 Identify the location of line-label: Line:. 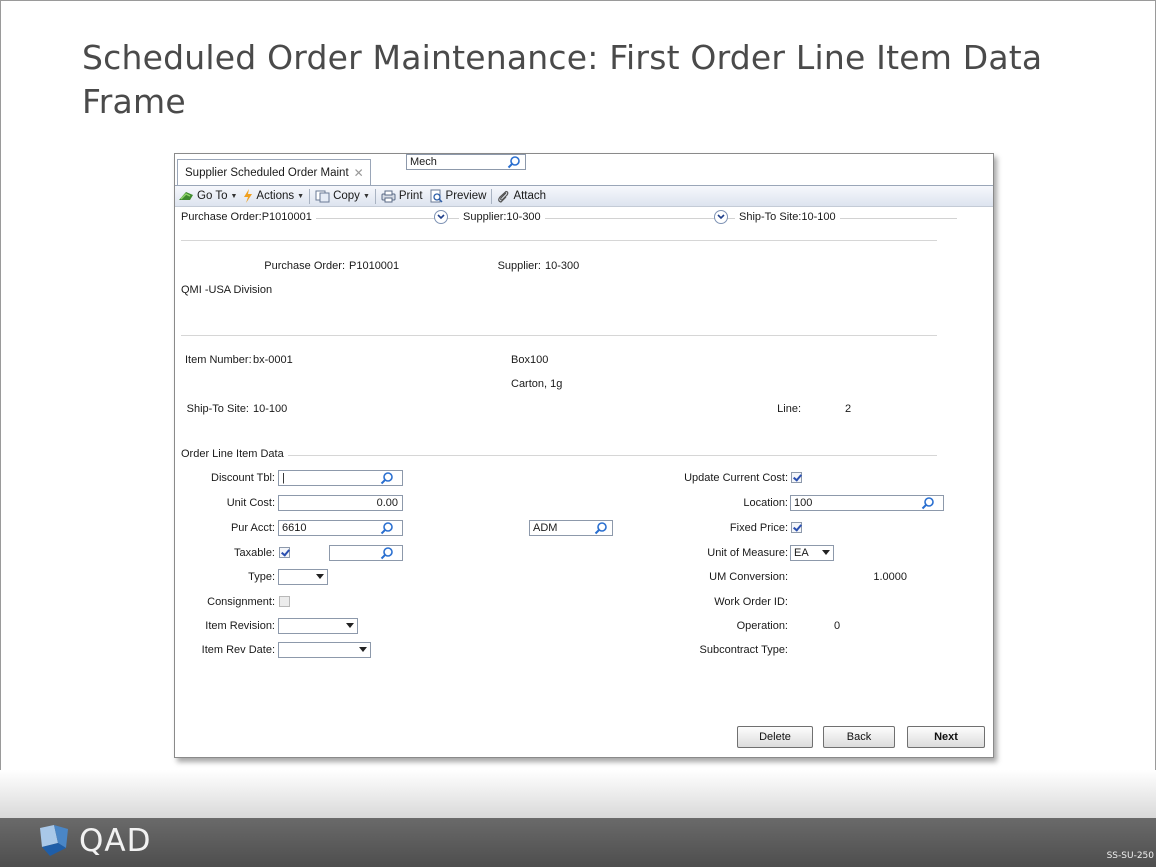
(789, 409).